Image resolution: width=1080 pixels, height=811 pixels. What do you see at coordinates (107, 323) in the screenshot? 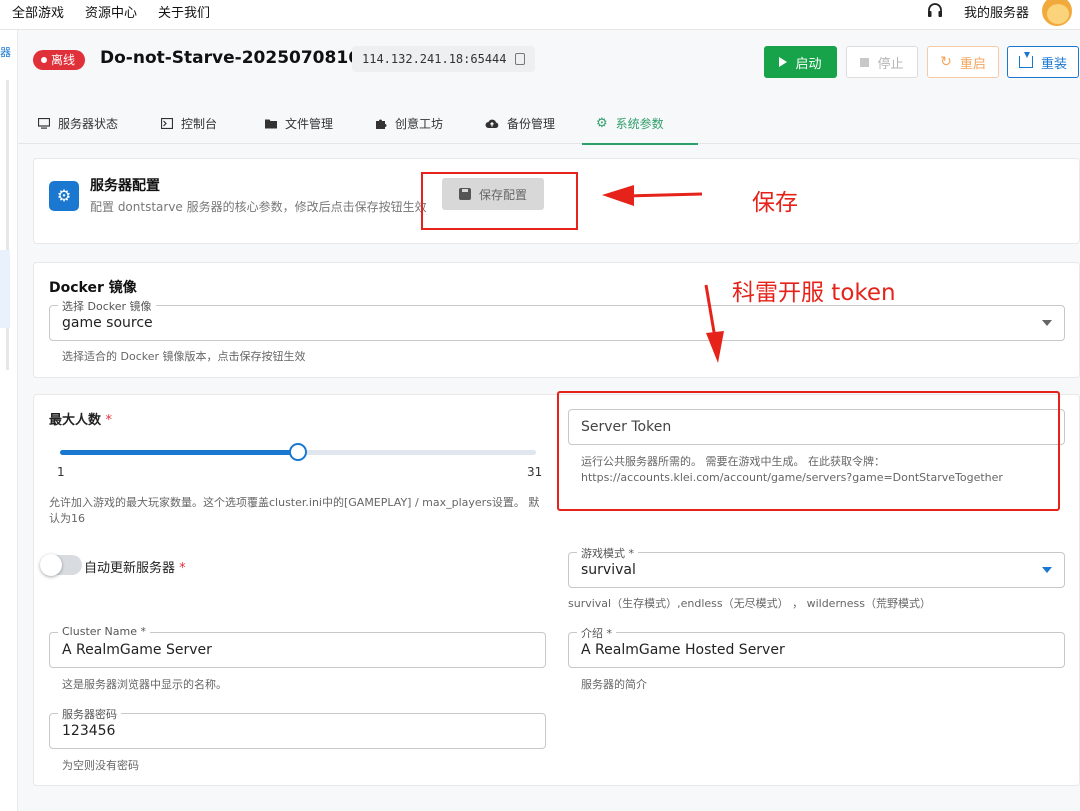
I see `docker-select-value: game source` at bounding box center [107, 323].